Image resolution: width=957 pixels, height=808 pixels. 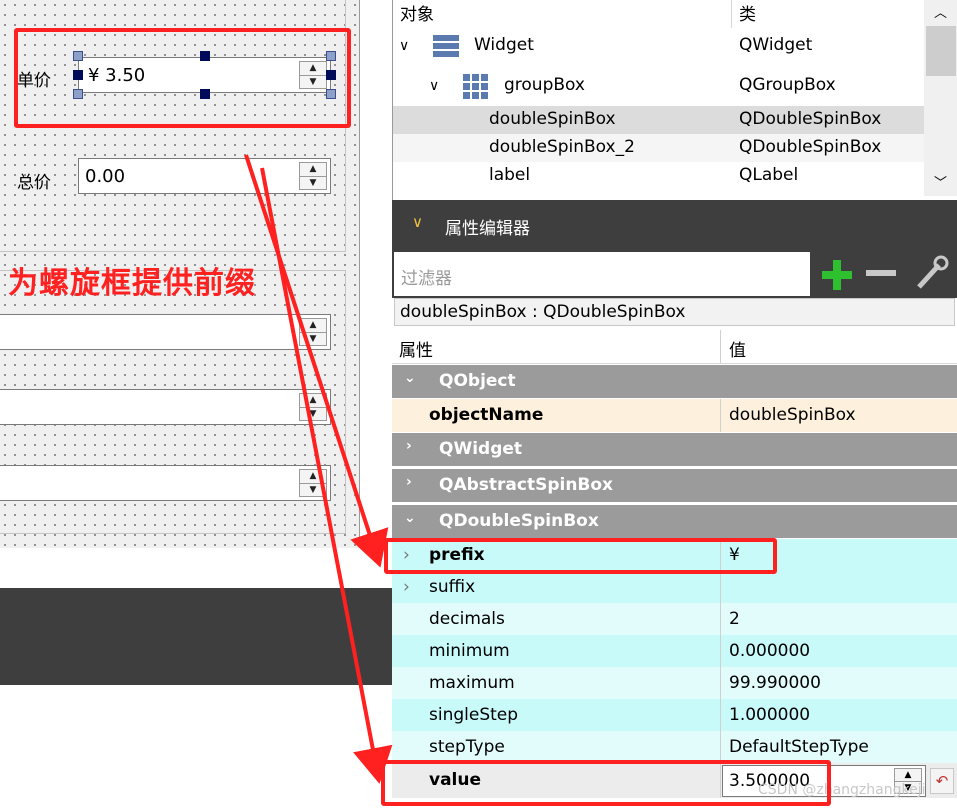 I want to click on annotation-arrows, so click(x=318, y=469).